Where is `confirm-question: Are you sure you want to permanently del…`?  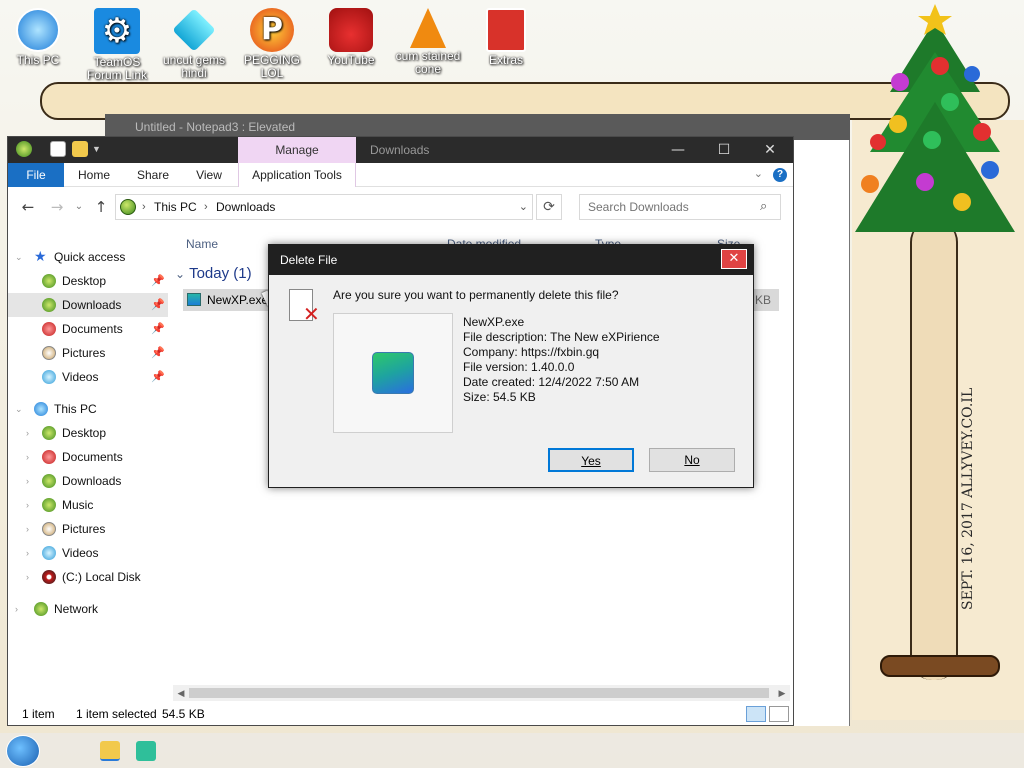 confirm-question: Are you sure you want to permanently del… is located at coordinates (476, 295).